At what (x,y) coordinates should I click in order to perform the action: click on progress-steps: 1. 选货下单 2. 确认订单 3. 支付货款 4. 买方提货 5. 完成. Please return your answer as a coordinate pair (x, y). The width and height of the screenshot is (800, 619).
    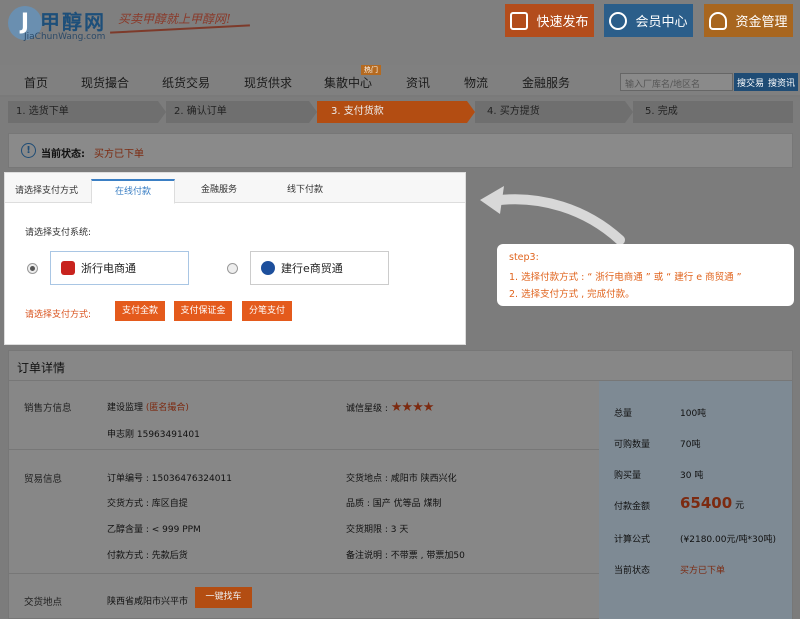
    Looking at the image, I should click on (400, 112).